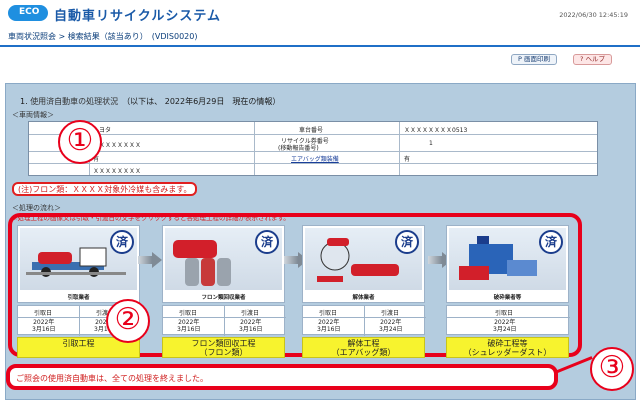  What do you see at coordinates (150, 260) in the screenshot?
I see `flow-arrow-icon` at bounding box center [150, 260].